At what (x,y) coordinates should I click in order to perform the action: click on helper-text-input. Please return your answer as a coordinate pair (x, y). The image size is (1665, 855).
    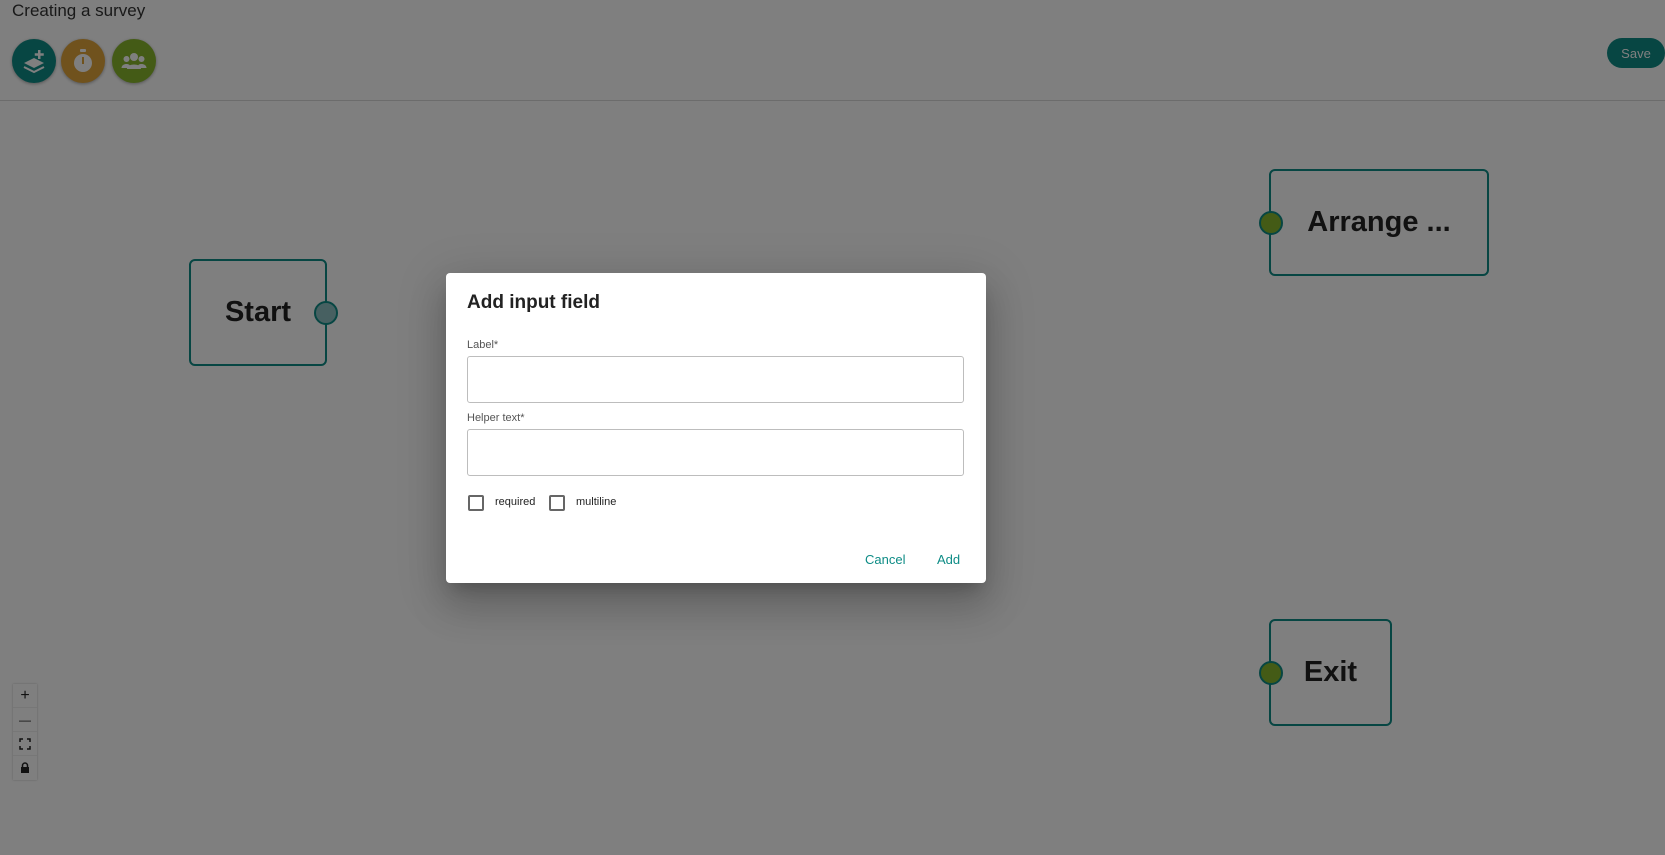
    Looking at the image, I should click on (715, 452).